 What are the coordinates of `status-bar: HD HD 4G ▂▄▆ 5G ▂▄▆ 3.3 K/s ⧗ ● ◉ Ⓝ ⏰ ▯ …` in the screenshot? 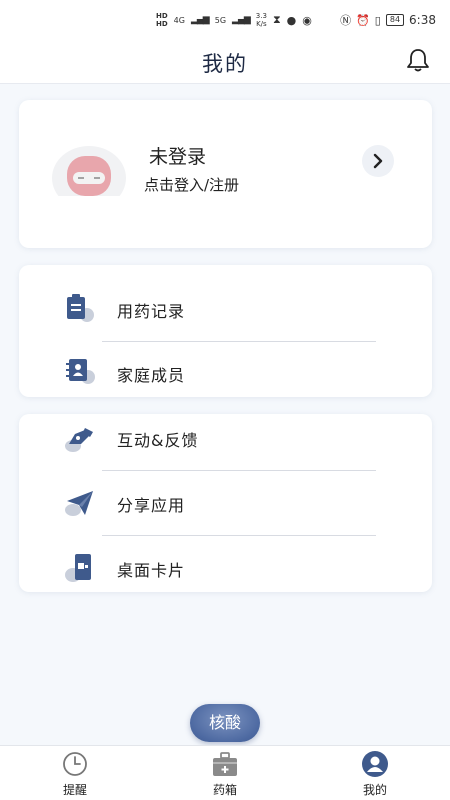 It's located at (225, 20).